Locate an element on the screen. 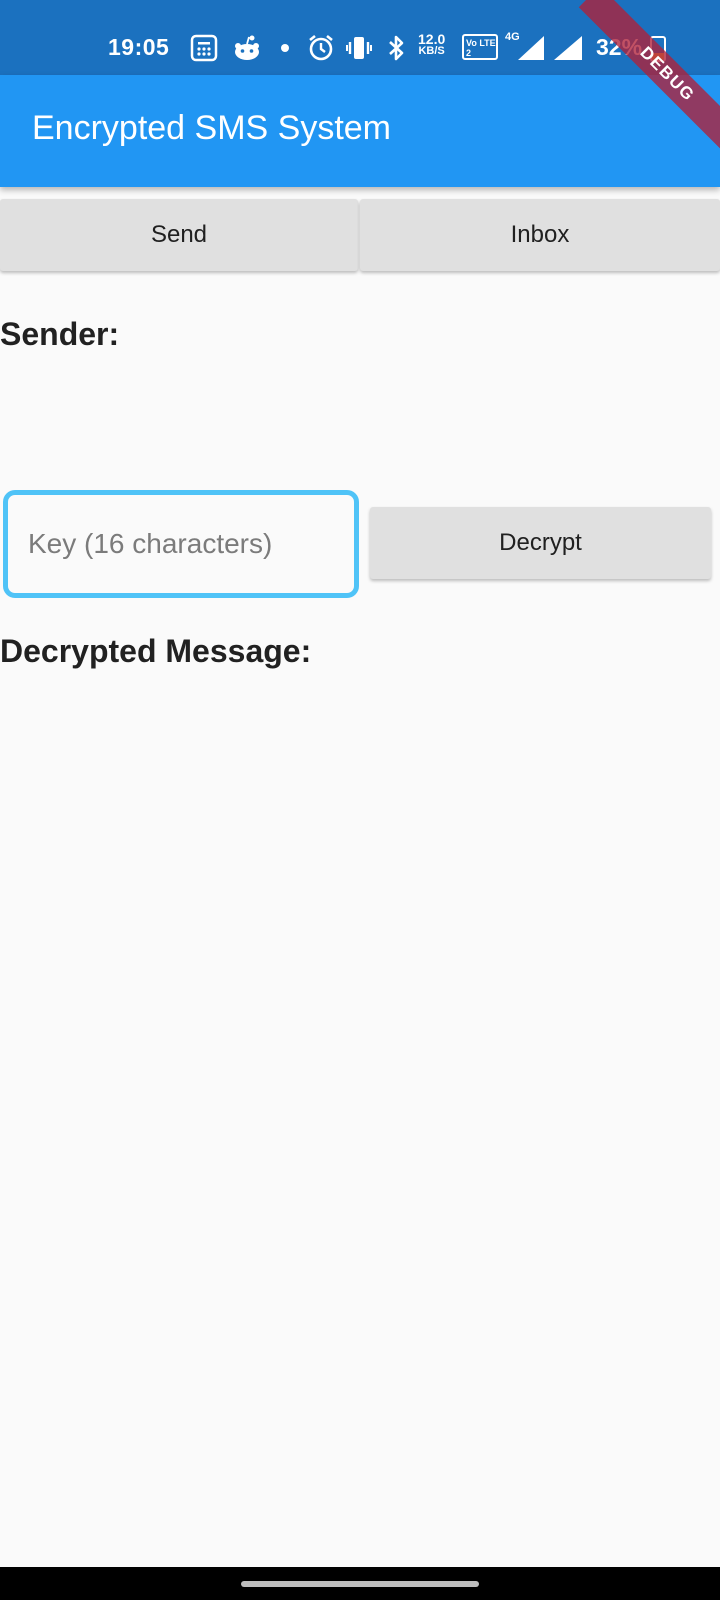 The image size is (720, 1600). status-time: 19:05 is located at coordinates (139, 47).